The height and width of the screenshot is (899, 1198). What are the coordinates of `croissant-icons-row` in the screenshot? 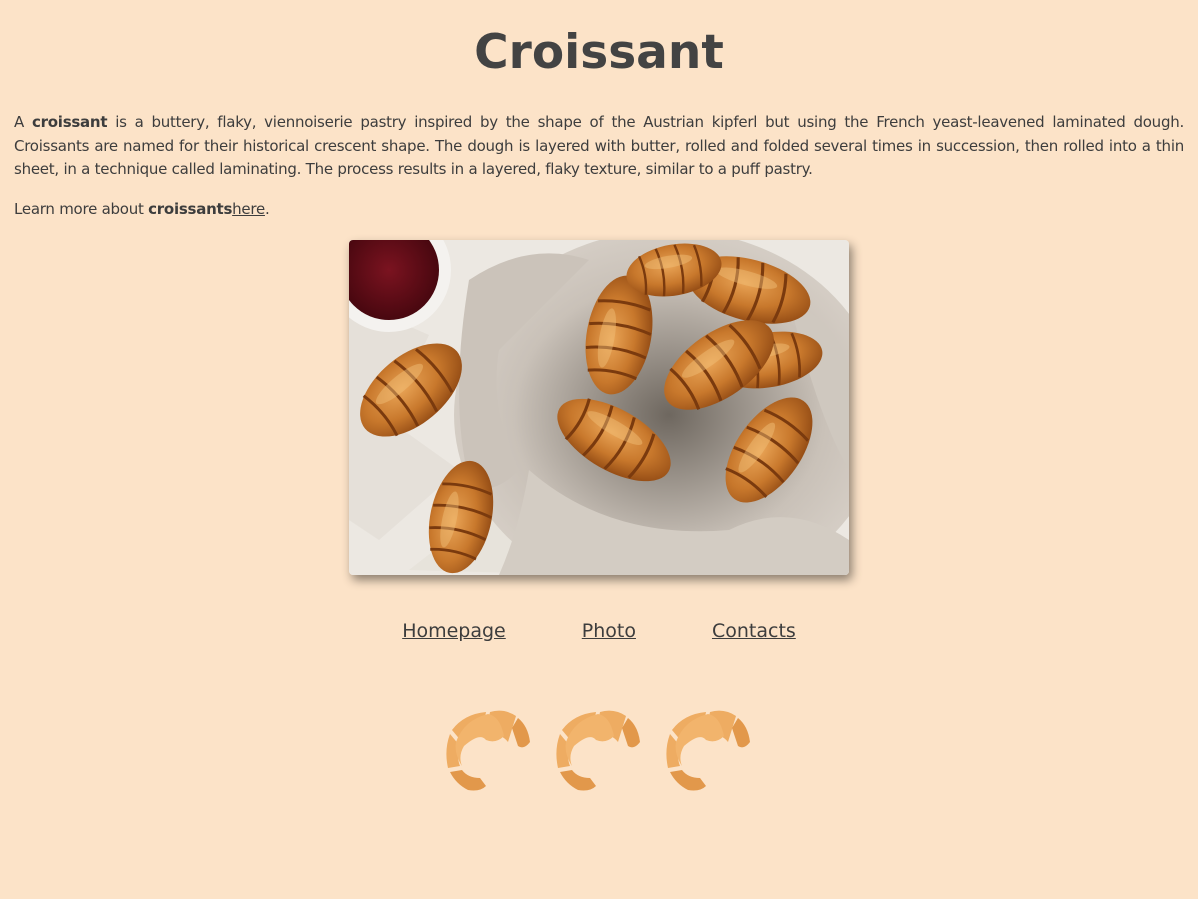 It's located at (599, 749).